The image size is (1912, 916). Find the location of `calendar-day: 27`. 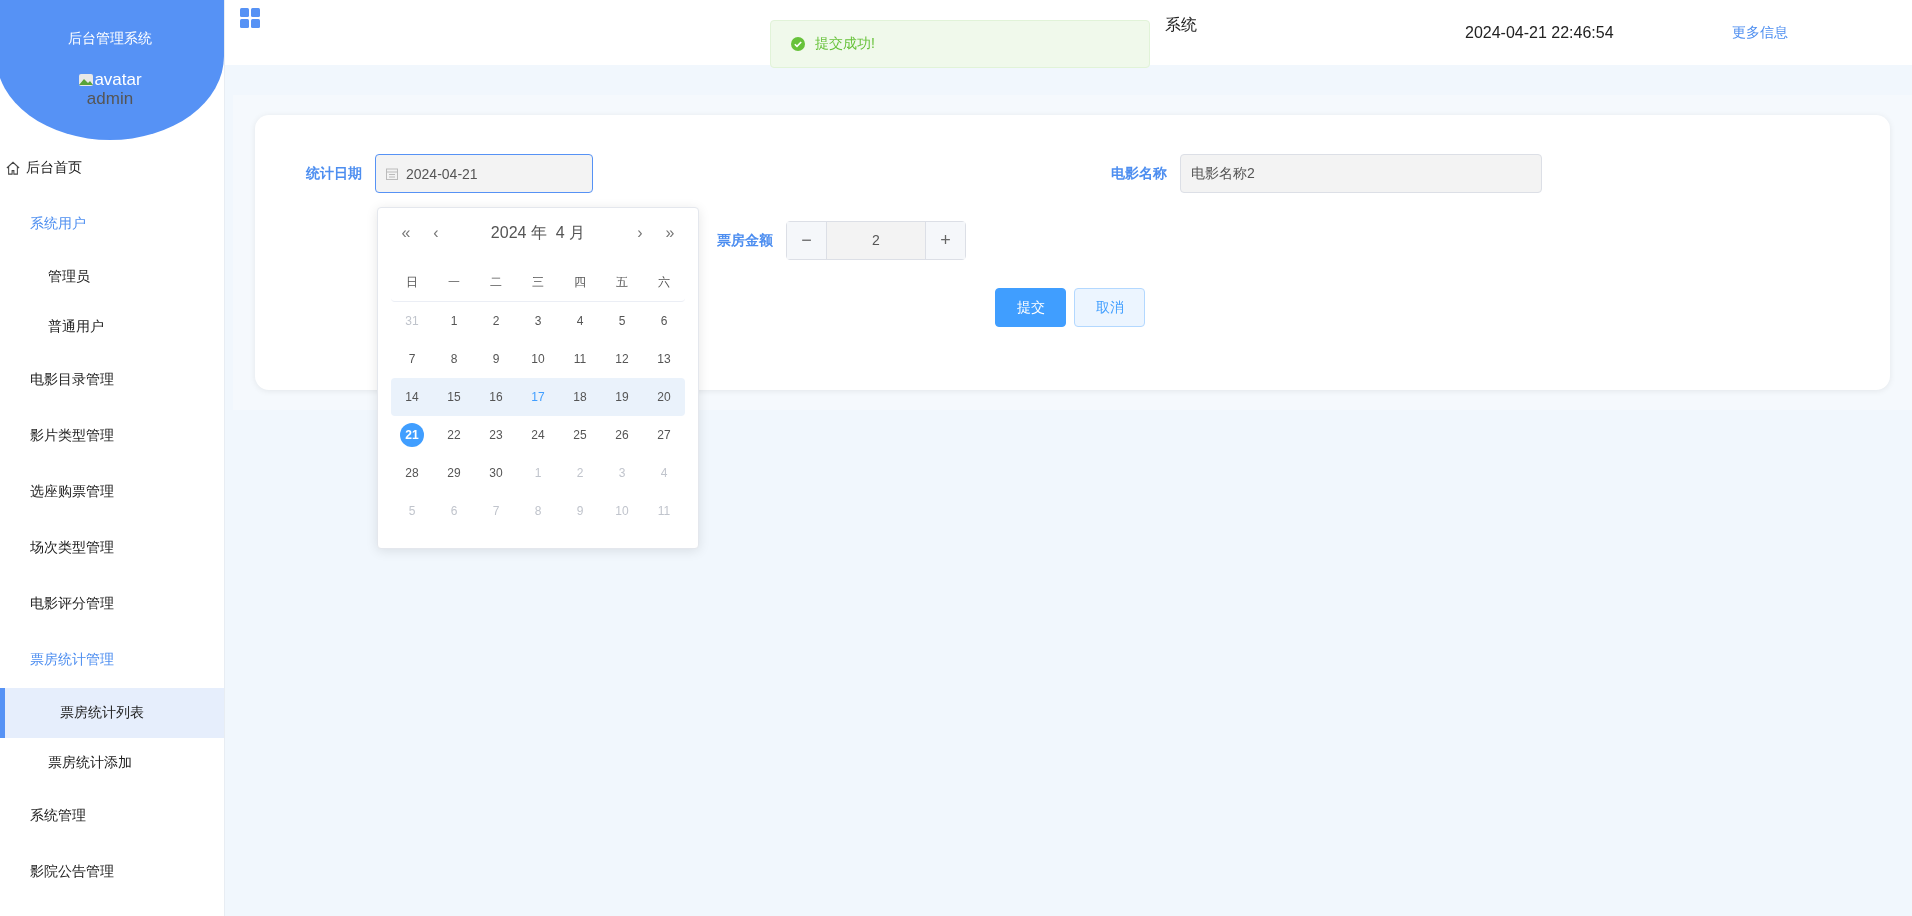

calendar-day: 27 is located at coordinates (664, 435).